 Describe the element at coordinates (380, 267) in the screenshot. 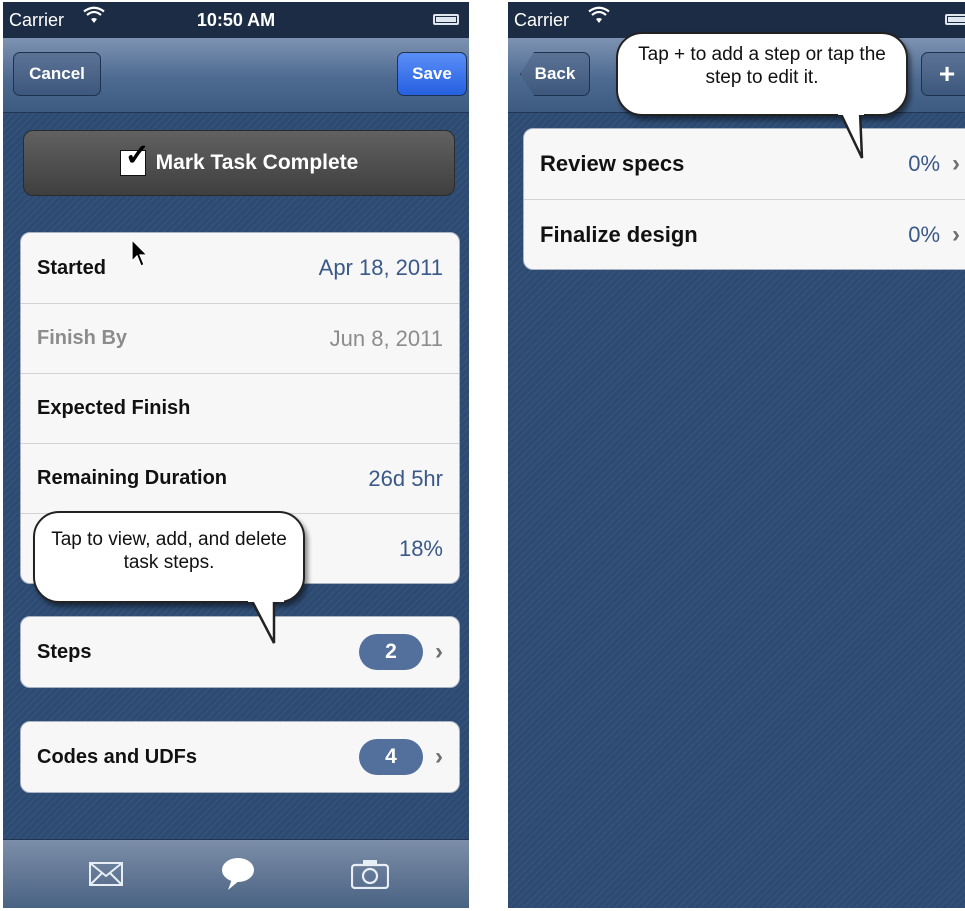

I see `row-value: Apr 18, 2011` at that location.